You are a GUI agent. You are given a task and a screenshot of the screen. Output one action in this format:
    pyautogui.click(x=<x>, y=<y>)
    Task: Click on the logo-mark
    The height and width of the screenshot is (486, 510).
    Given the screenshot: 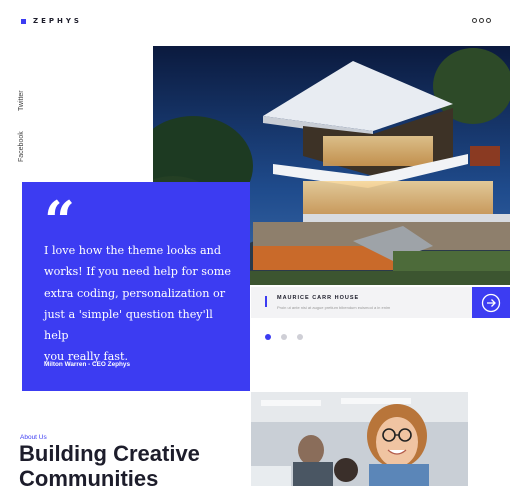 What is the action you would take?
    pyautogui.click(x=23, y=21)
    